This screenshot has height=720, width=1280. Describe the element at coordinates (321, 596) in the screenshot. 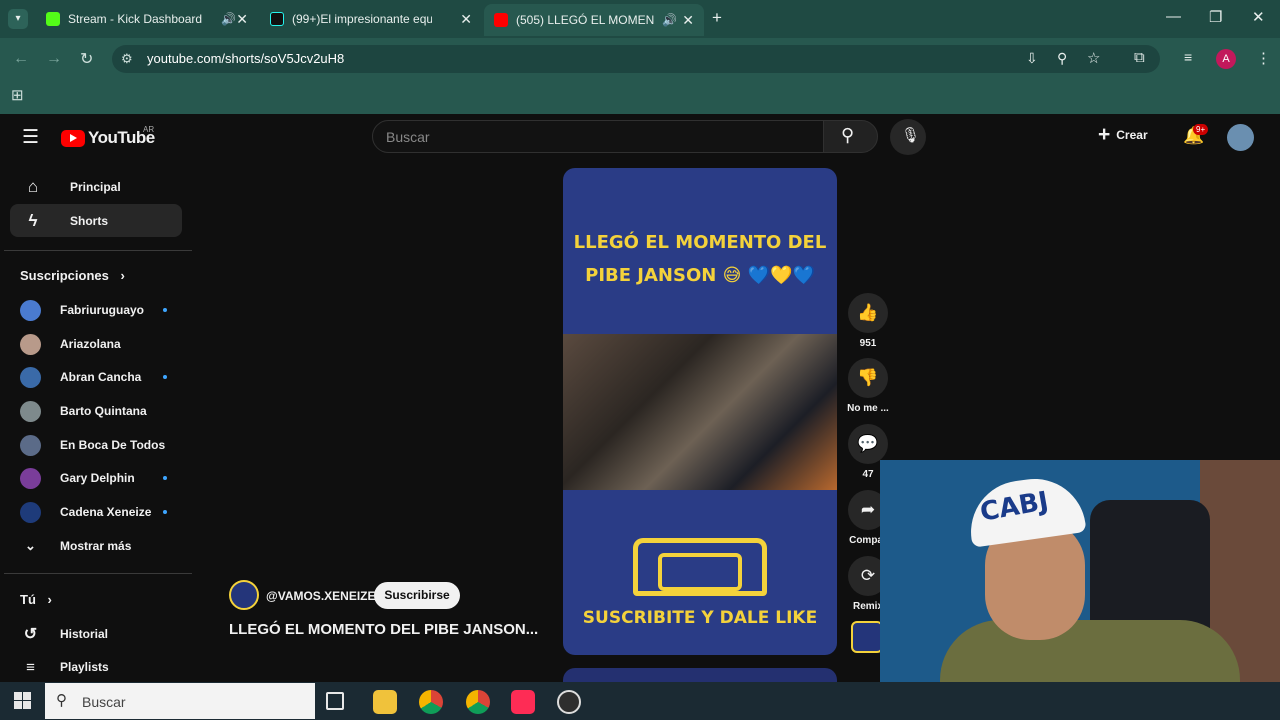

I see `channel-name: @VAMOS.XENEIZE` at that location.